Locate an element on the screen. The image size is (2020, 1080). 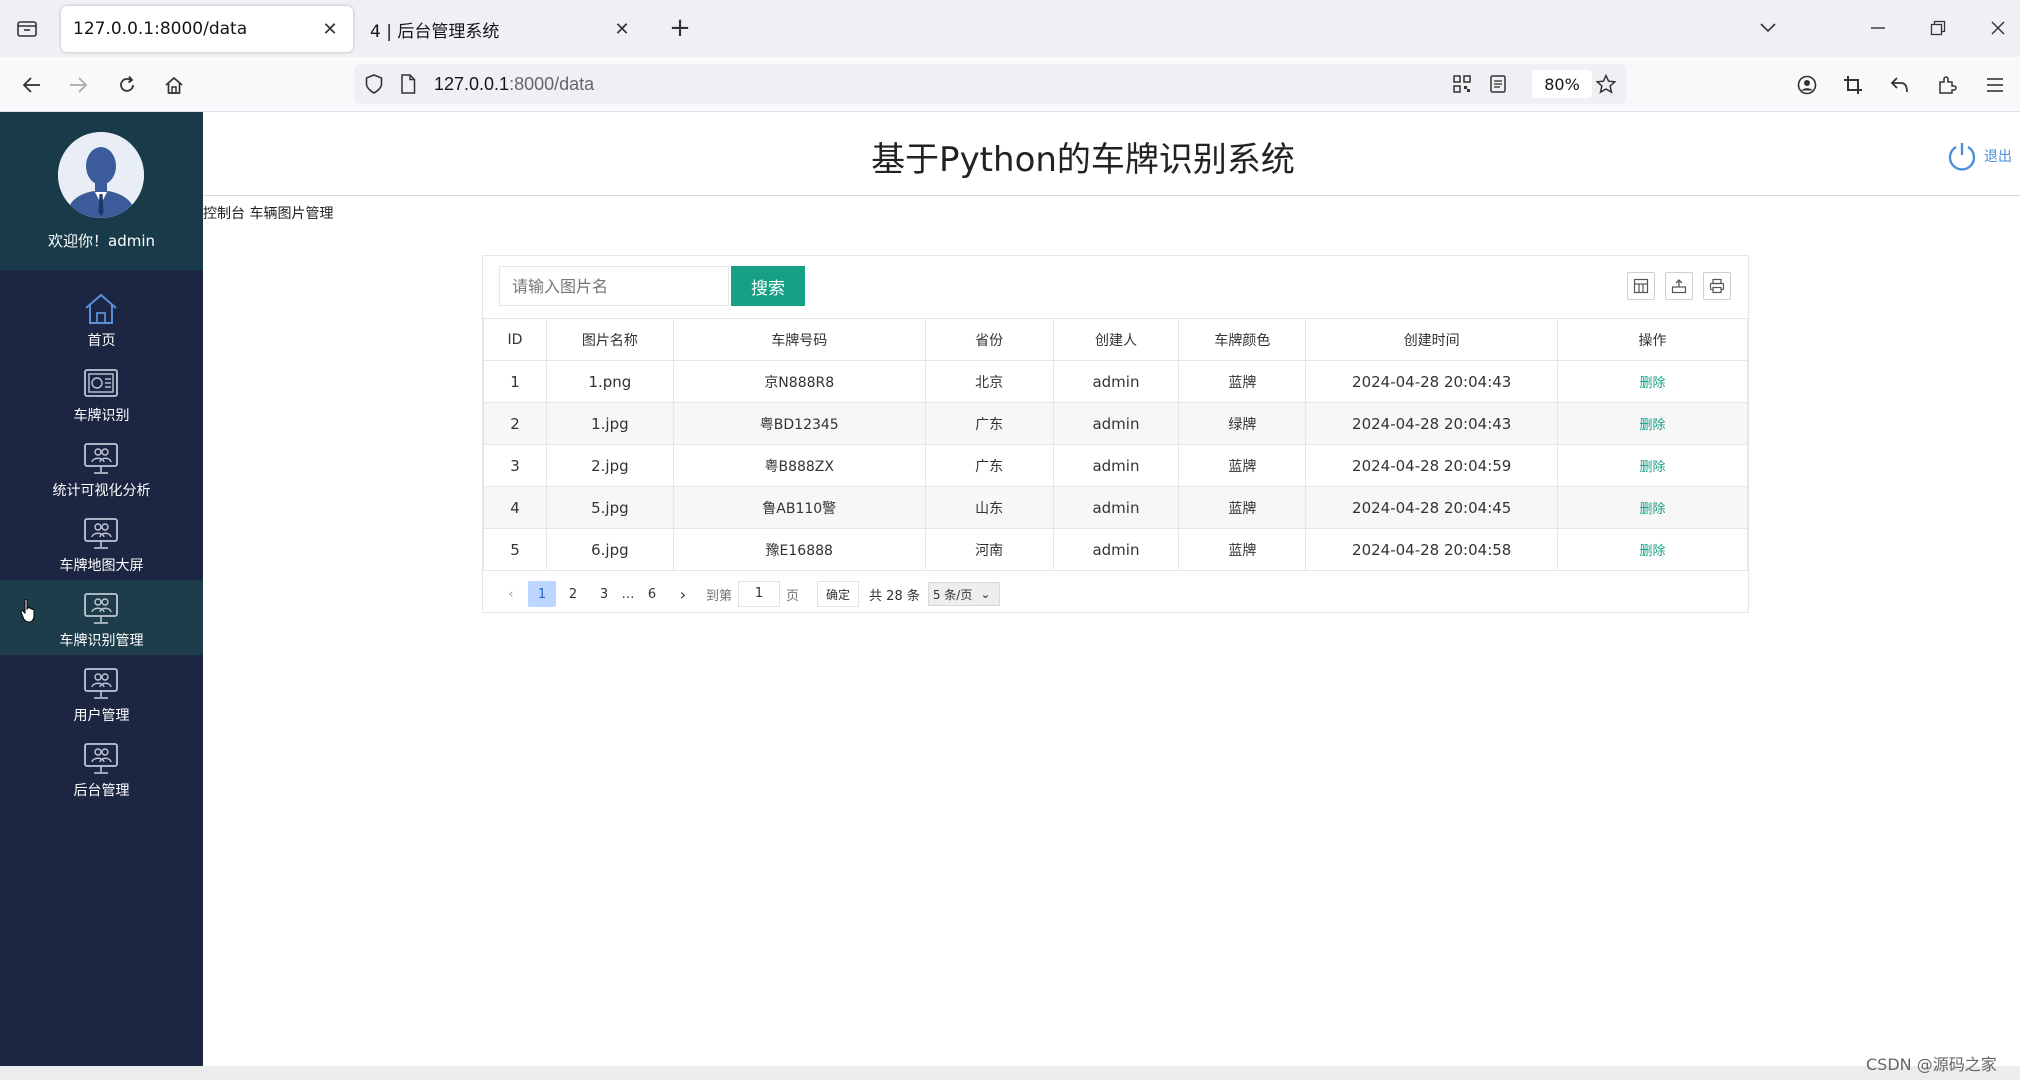
sidebar-item-plate-recognition: 车牌识别 is located at coordinates (101, 392).